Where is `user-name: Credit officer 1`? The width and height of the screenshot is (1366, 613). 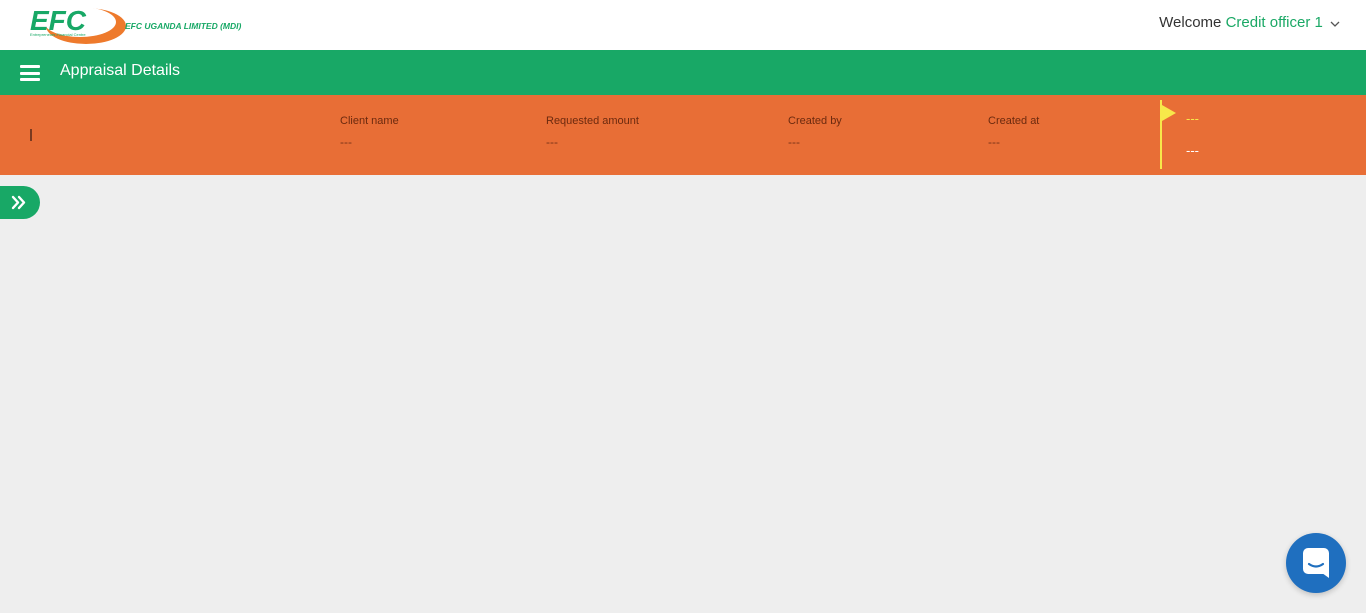
user-name: Credit officer 1 is located at coordinates (1274, 22).